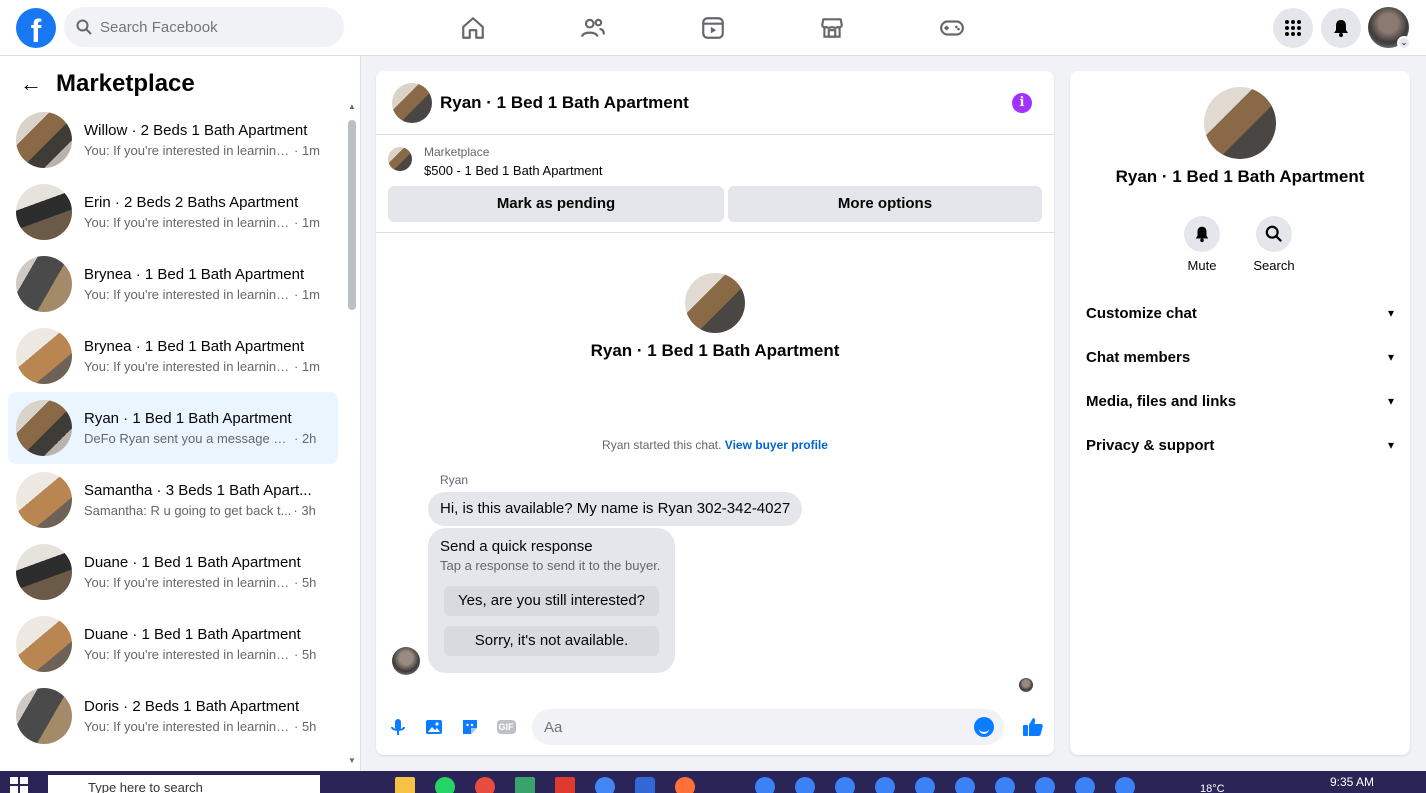 Image resolution: width=1426 pixels, height=793 pixels. I want to click on watch-icon, so click(713, 28).